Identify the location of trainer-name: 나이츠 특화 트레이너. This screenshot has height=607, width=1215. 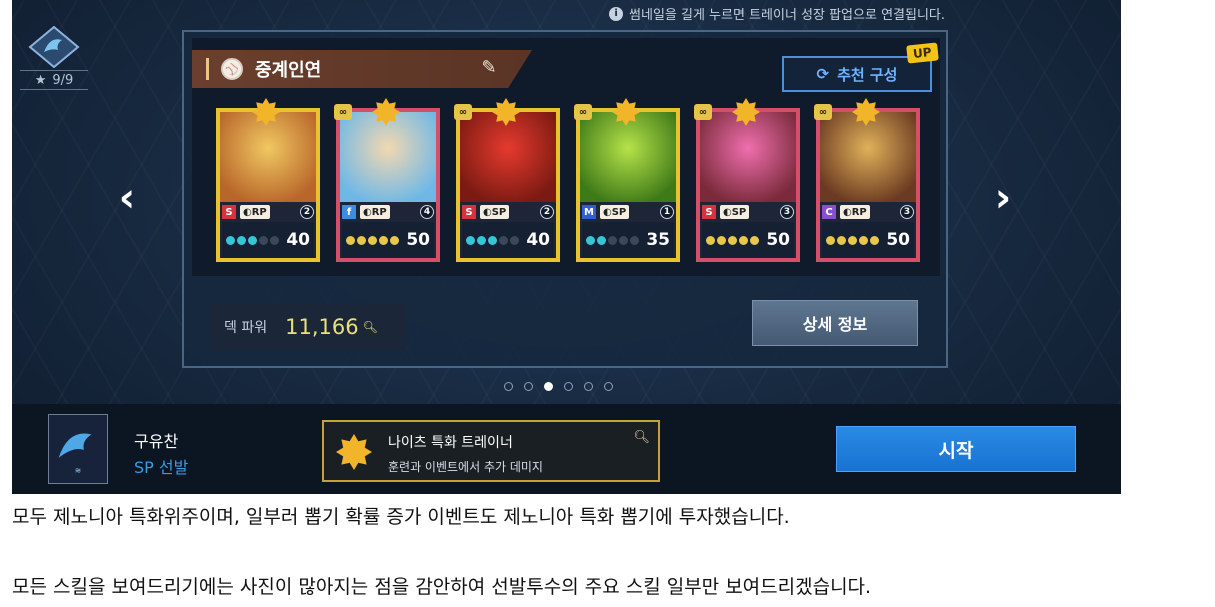
(450, 443).